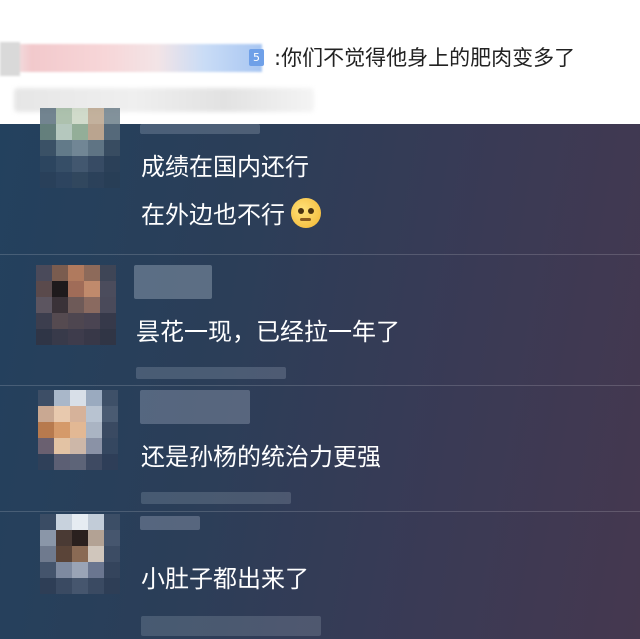 The height and width of the screenshot is (639, 640). What do you see at coordinates (225, 579) in the screenshot?
I see `reply-text-line: 小肚子都出来了` at bounding box center [225, 579].